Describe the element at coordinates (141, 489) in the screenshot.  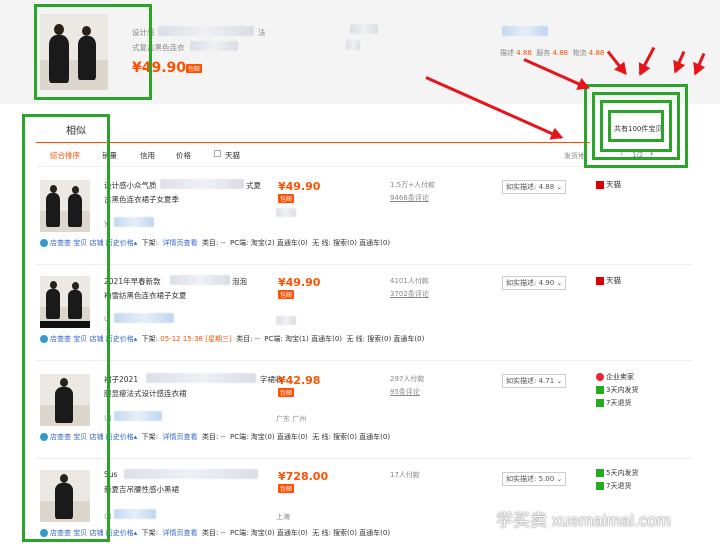
I see `product-title-line2: 新夏吉吊腰性感小黑裙` at that location.